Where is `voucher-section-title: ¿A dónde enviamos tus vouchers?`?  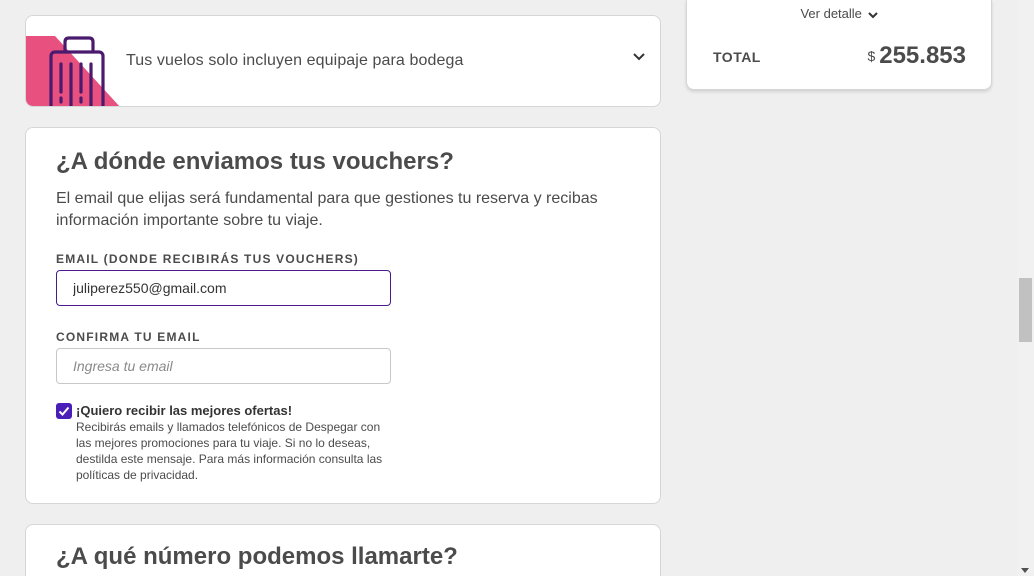
voucher-section-title: ¿A dónde enviamos tus vouchers? is located at coordinates (255, 161).